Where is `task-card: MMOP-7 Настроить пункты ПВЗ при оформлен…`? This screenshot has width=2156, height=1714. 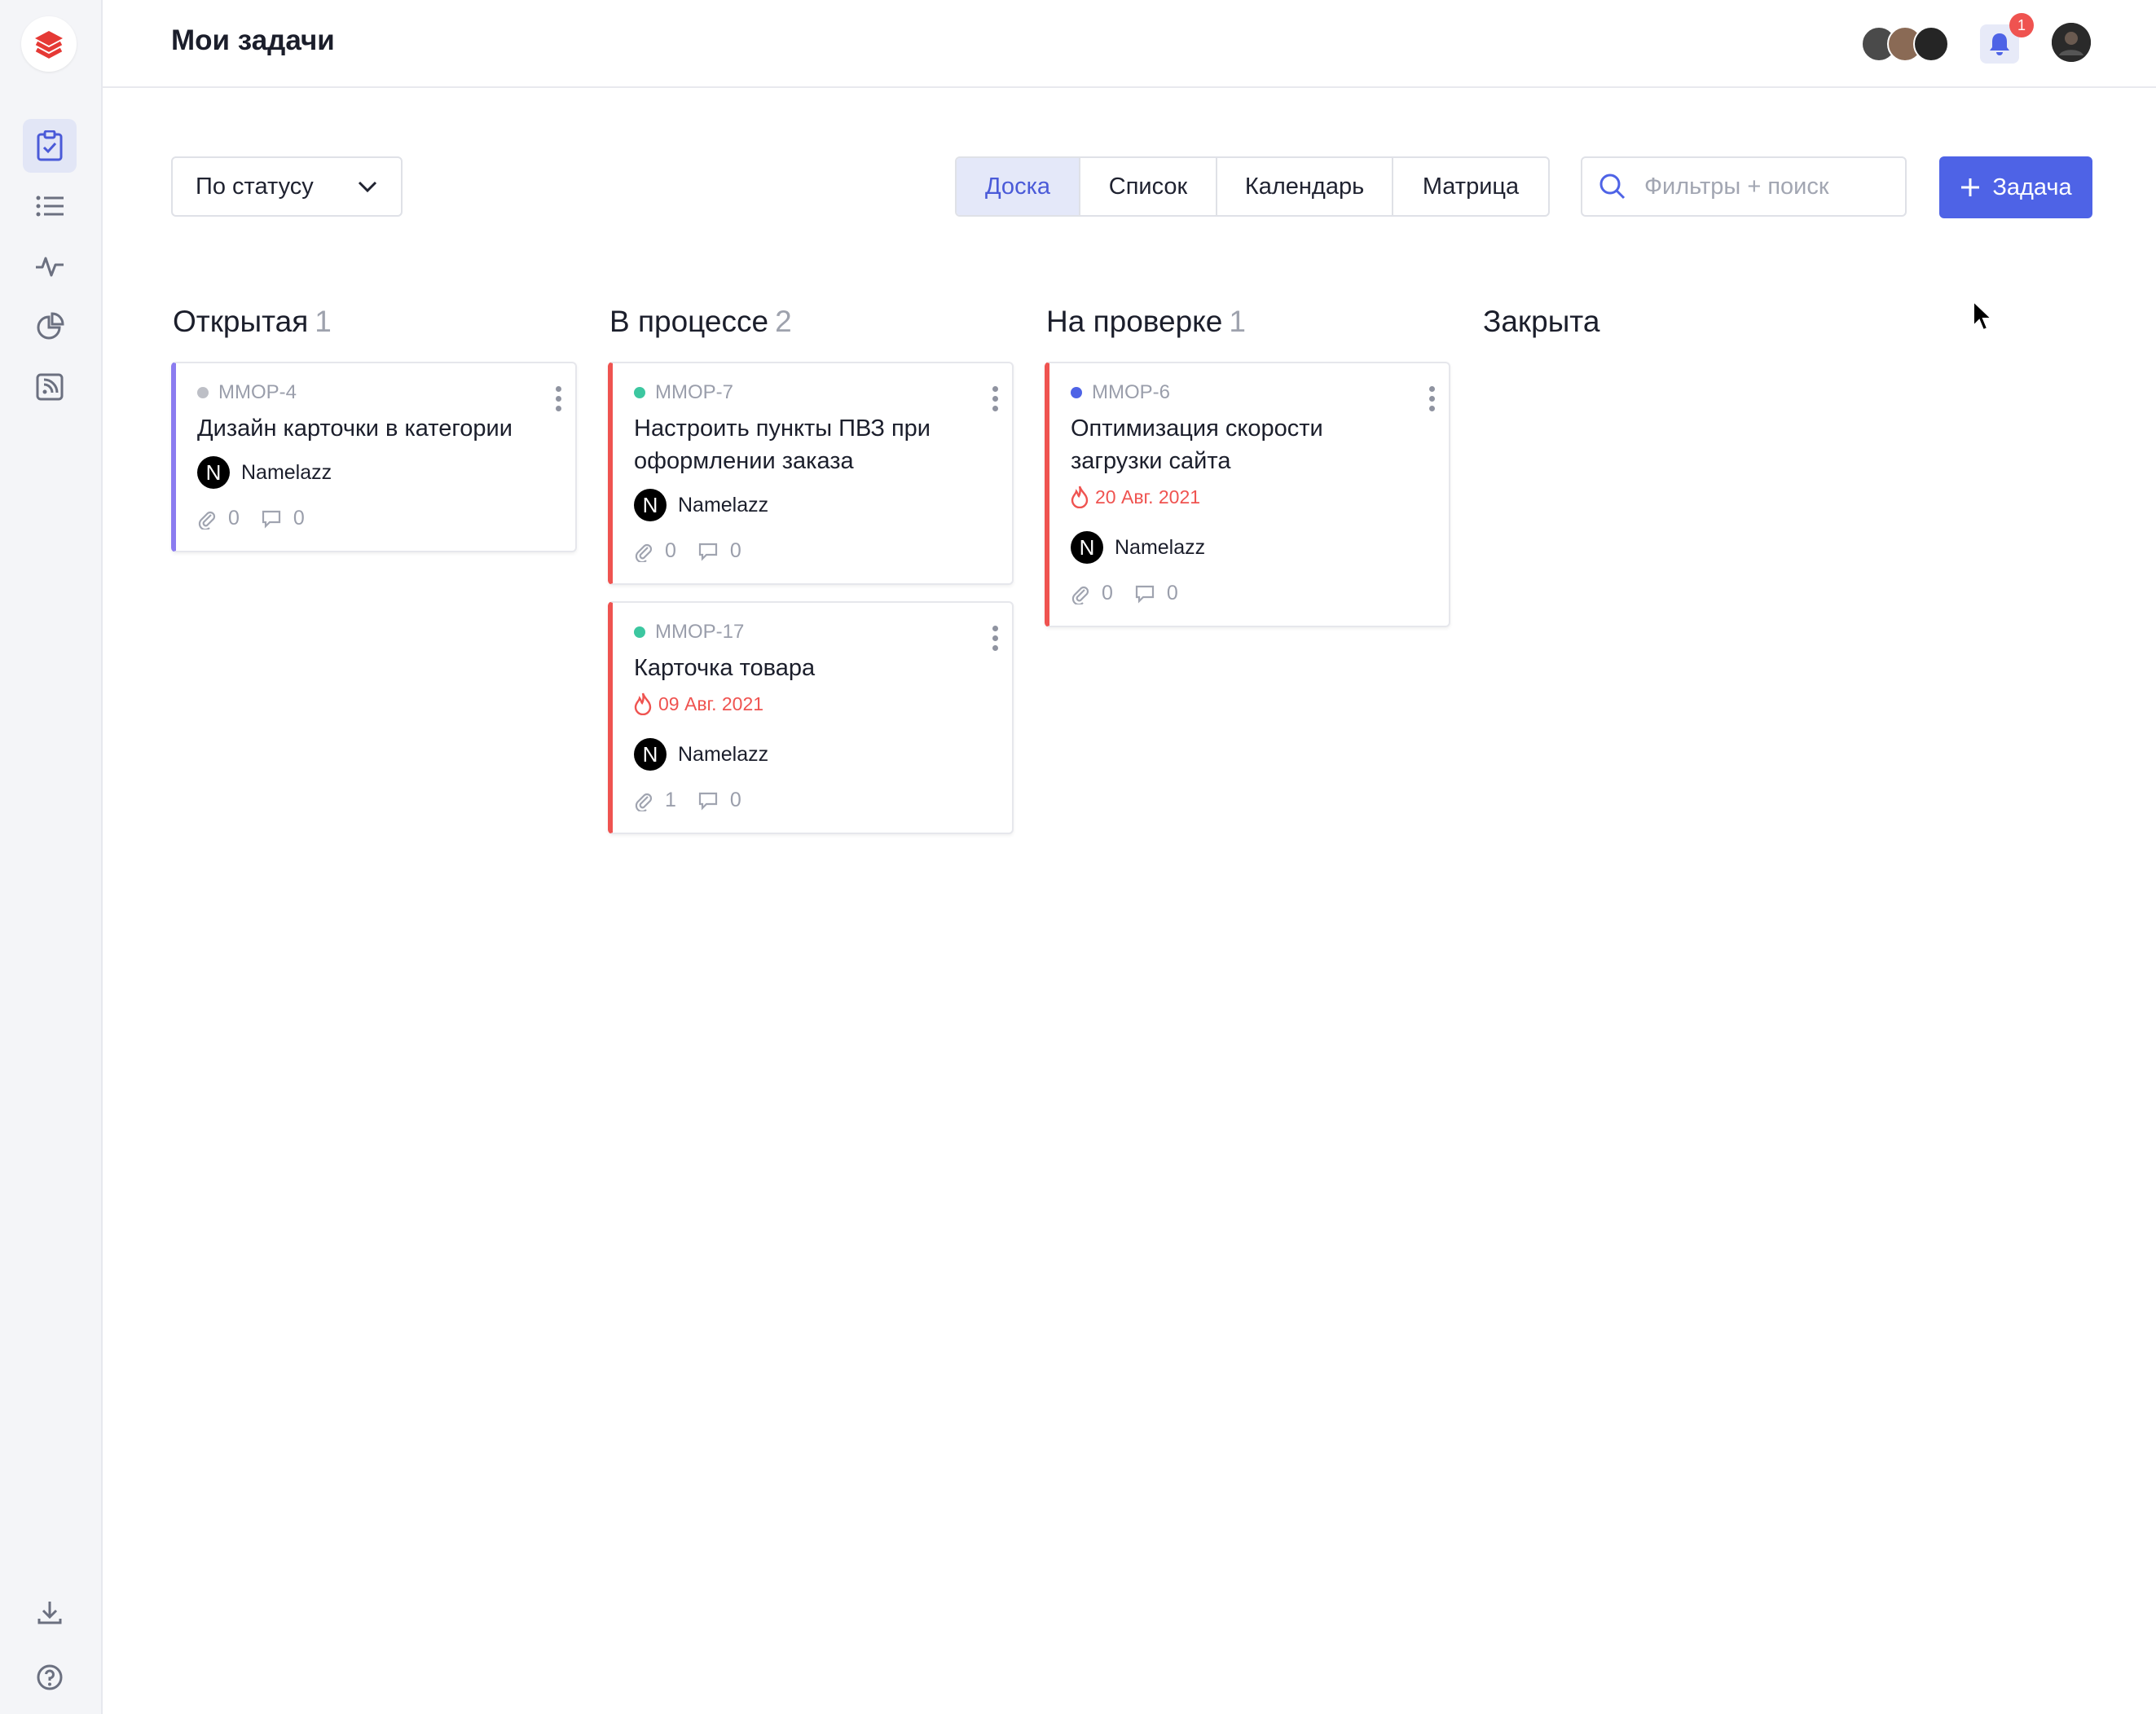
task-card: MMOP-7 Настроить пункты ПВЗ при оформлен… is located at coordinates (811, 474).